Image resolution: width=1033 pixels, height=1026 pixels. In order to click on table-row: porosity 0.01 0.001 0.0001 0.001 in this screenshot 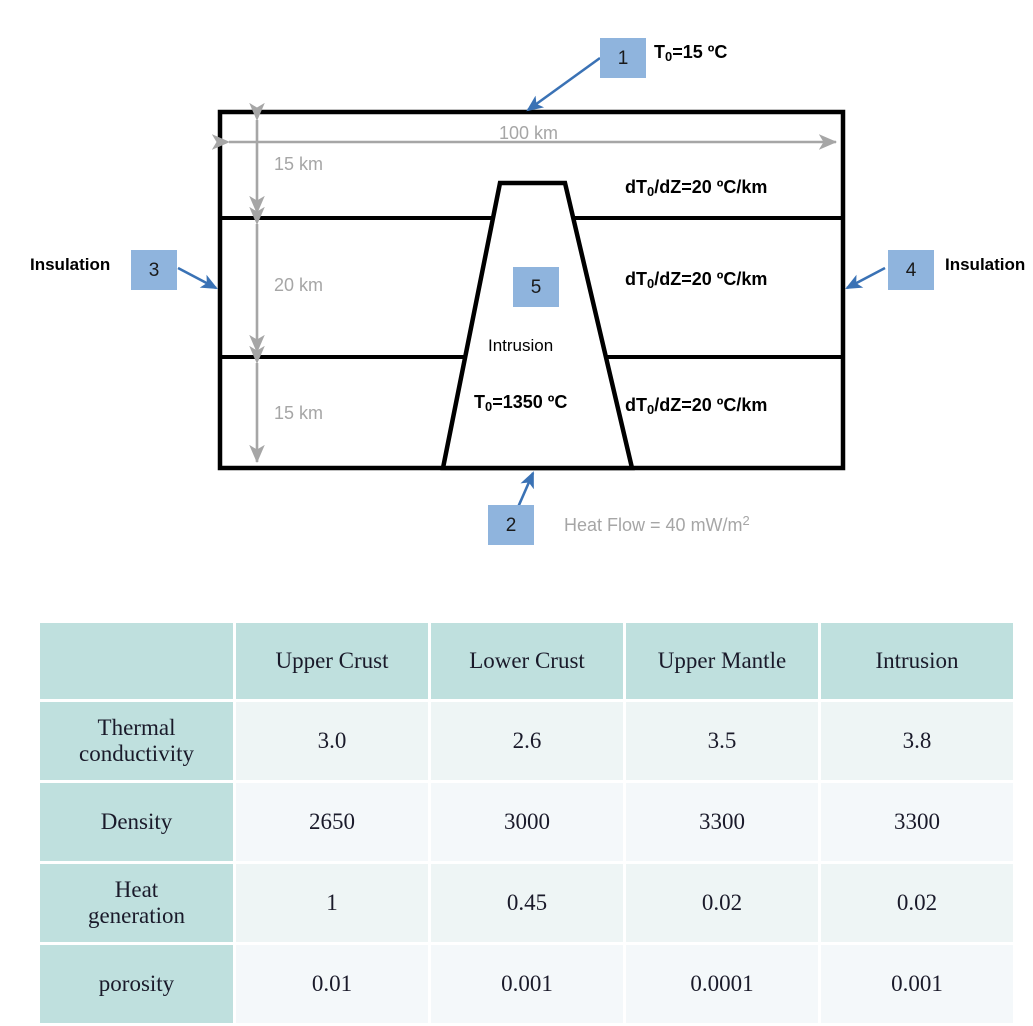, I will do `click(526, 984)`.